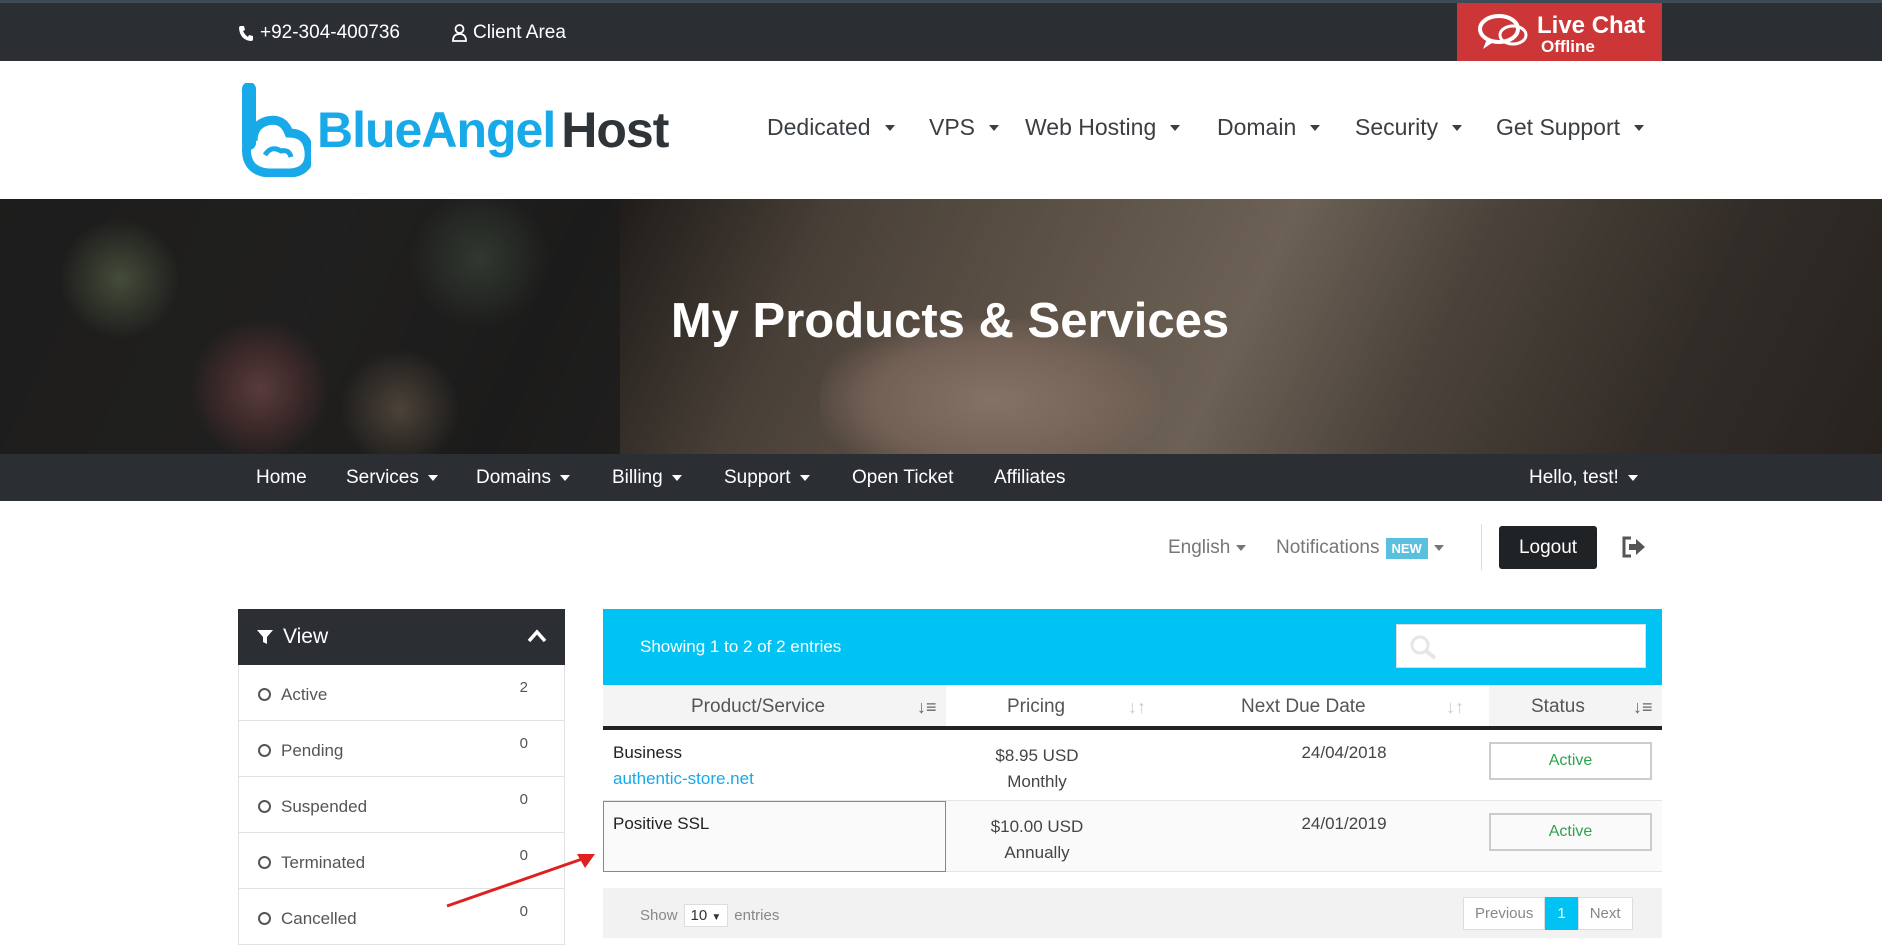 The height and width of the screenshot is (952, 1882). What do you see at coordinates (523, 478) in the screenshot?
I see `subnav-domains: Domains` at bounding box center [523, 478].